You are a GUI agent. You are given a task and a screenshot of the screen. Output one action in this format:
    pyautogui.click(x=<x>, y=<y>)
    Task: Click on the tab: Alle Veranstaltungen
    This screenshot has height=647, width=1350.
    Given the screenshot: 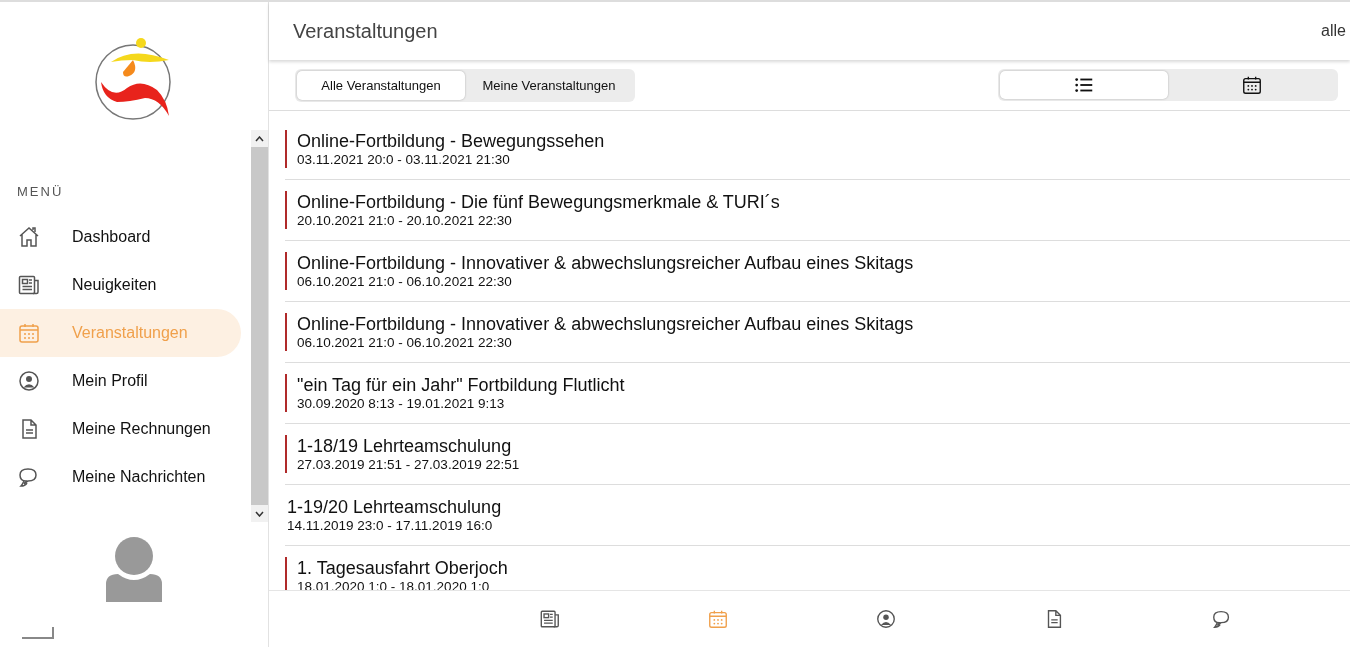 What is the action you would take?
    pyautogui.click(x=381, y=85)
    